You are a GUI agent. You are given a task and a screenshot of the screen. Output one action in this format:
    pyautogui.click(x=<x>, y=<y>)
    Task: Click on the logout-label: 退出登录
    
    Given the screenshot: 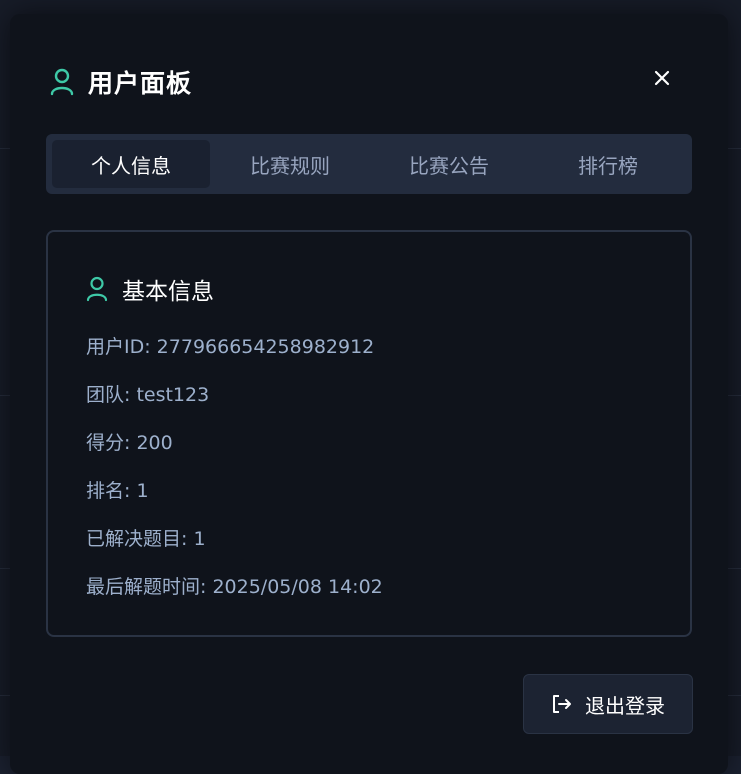 What is the action you would take?
    pyautogui.click(x=625, y=705)
    